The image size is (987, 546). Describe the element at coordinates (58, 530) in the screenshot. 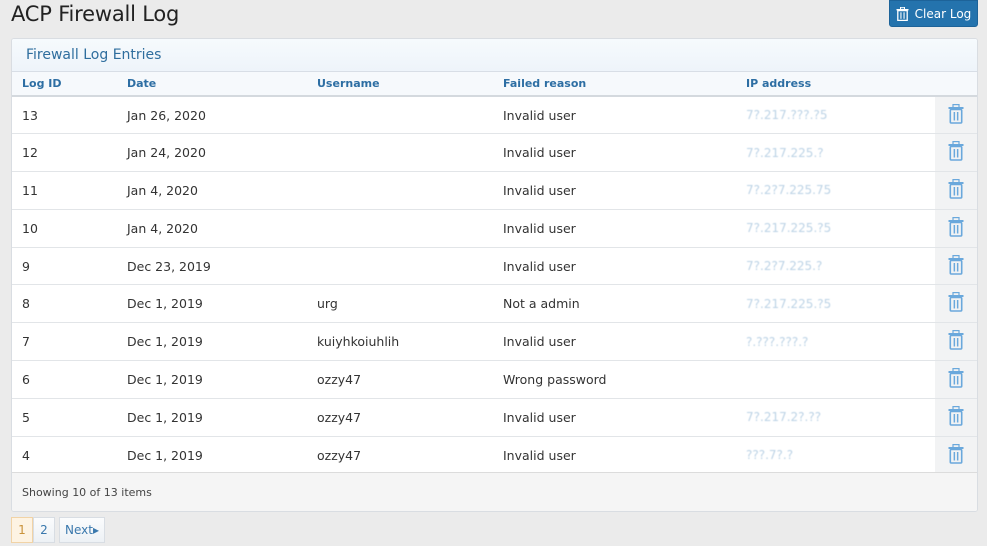

I see `pagination: 1 2 Next▸` at that location.